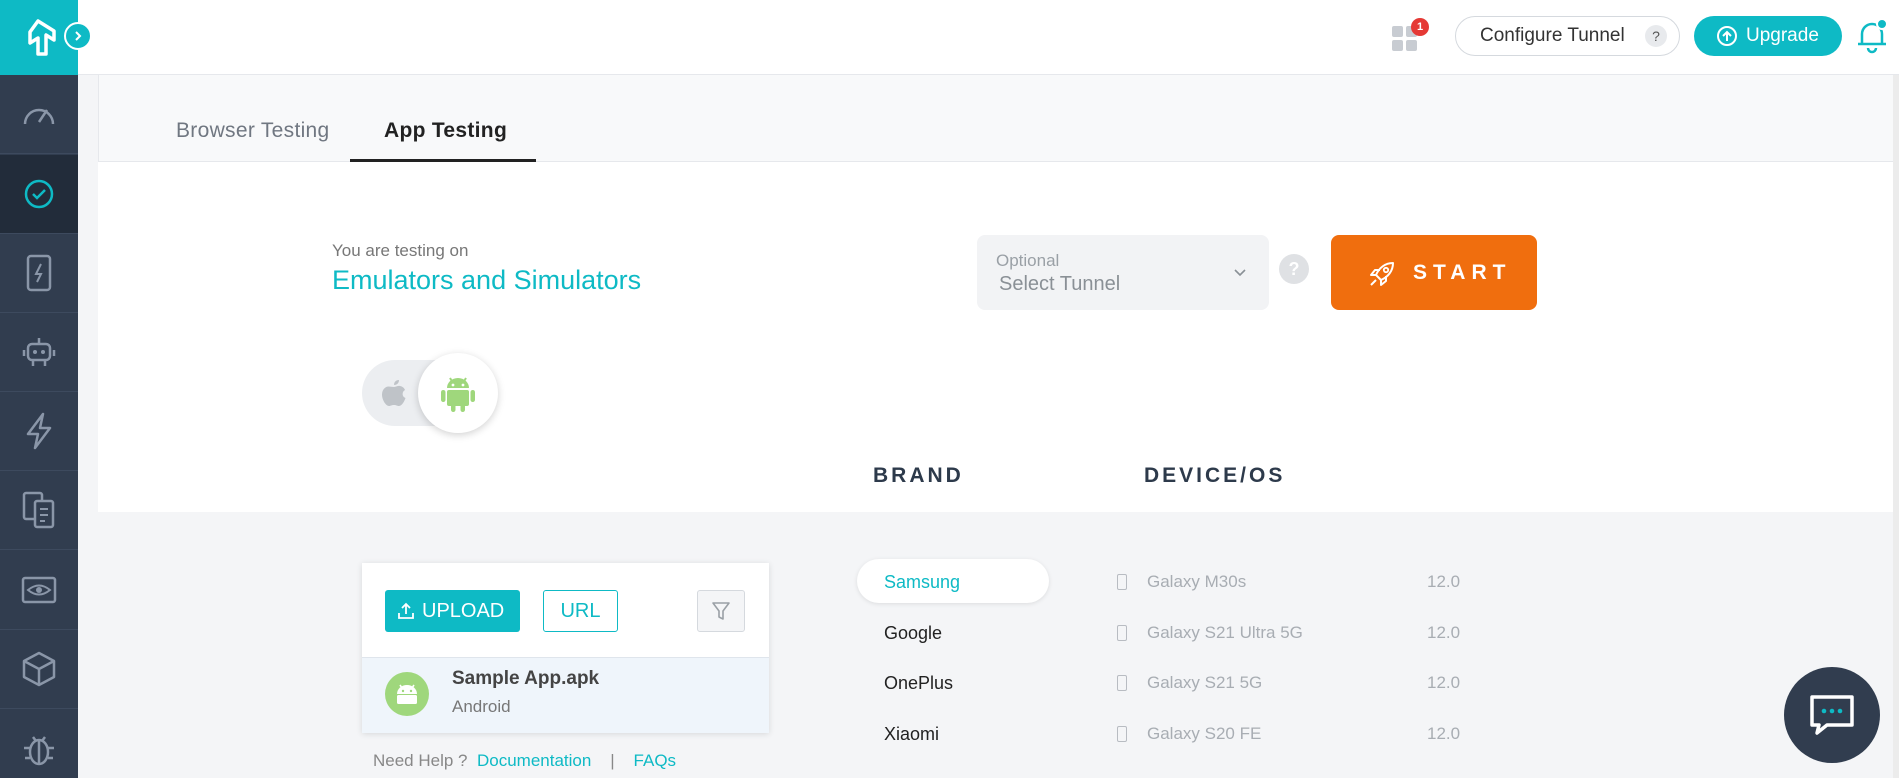 Image resolution: width=1899 pixels, height=778 pixels. I want to click on brand-item-oneplus: OnePlus, so click(918, 683).